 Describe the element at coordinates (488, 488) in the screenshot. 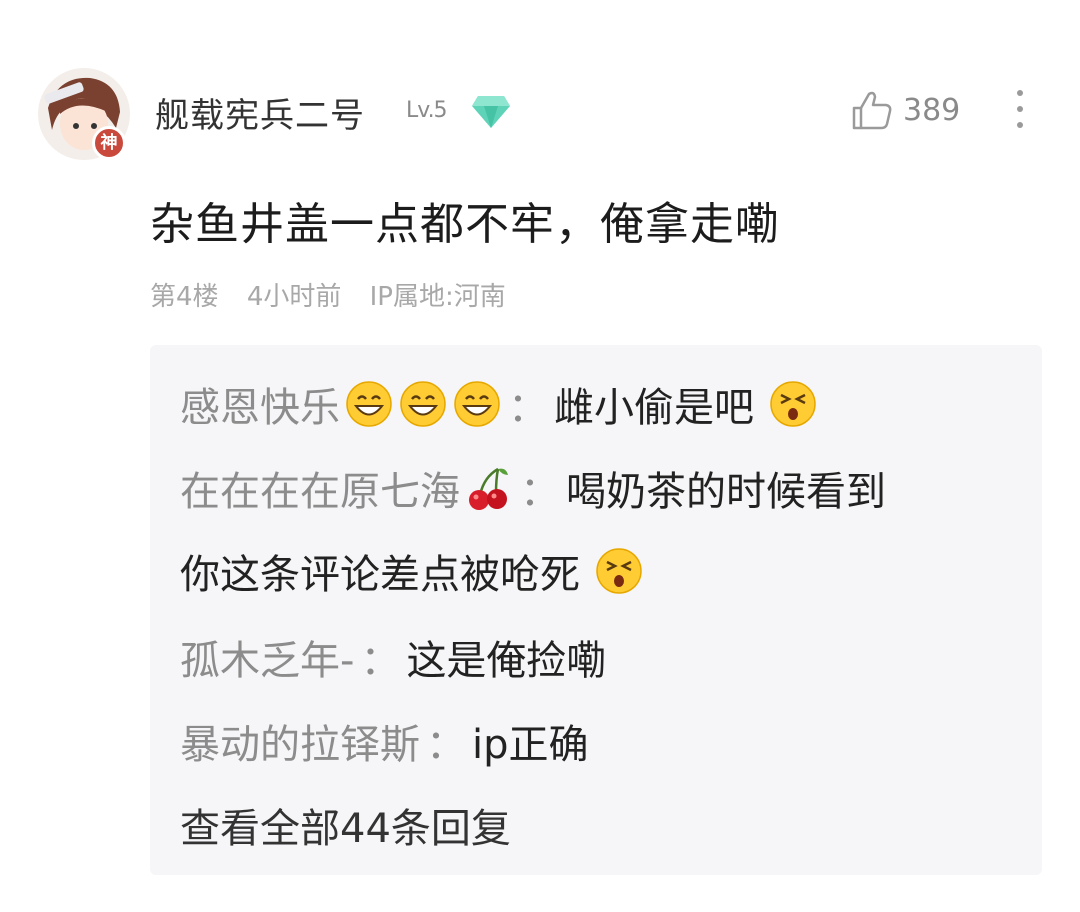

I see `cherry-emoji-icon` at that location.